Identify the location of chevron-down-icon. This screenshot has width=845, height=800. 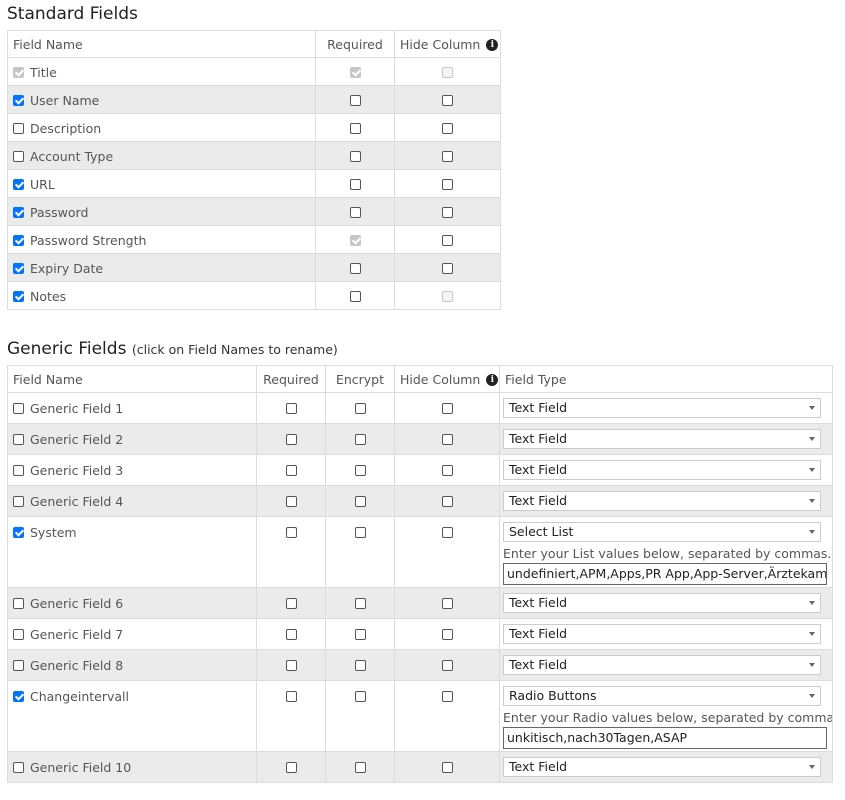
(812, 439).